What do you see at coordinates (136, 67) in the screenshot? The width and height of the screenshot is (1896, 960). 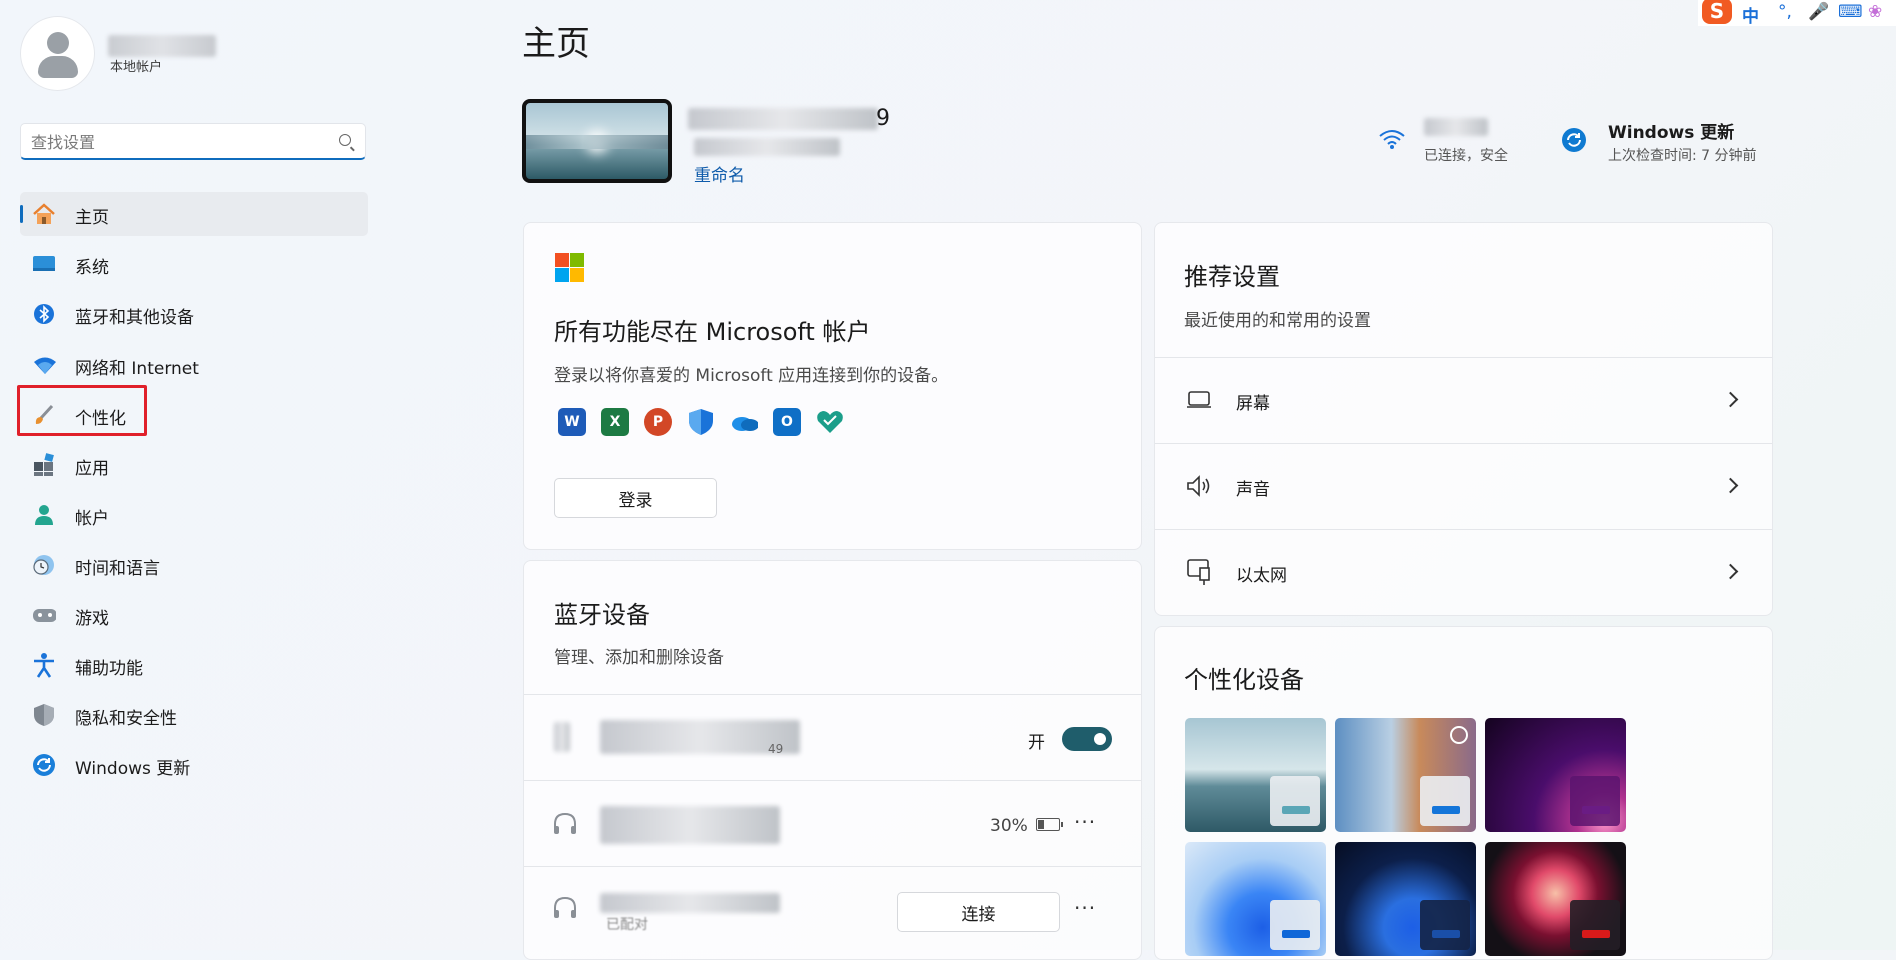 I see `account-type: 本地帐户` at bounding box center [136, 67].